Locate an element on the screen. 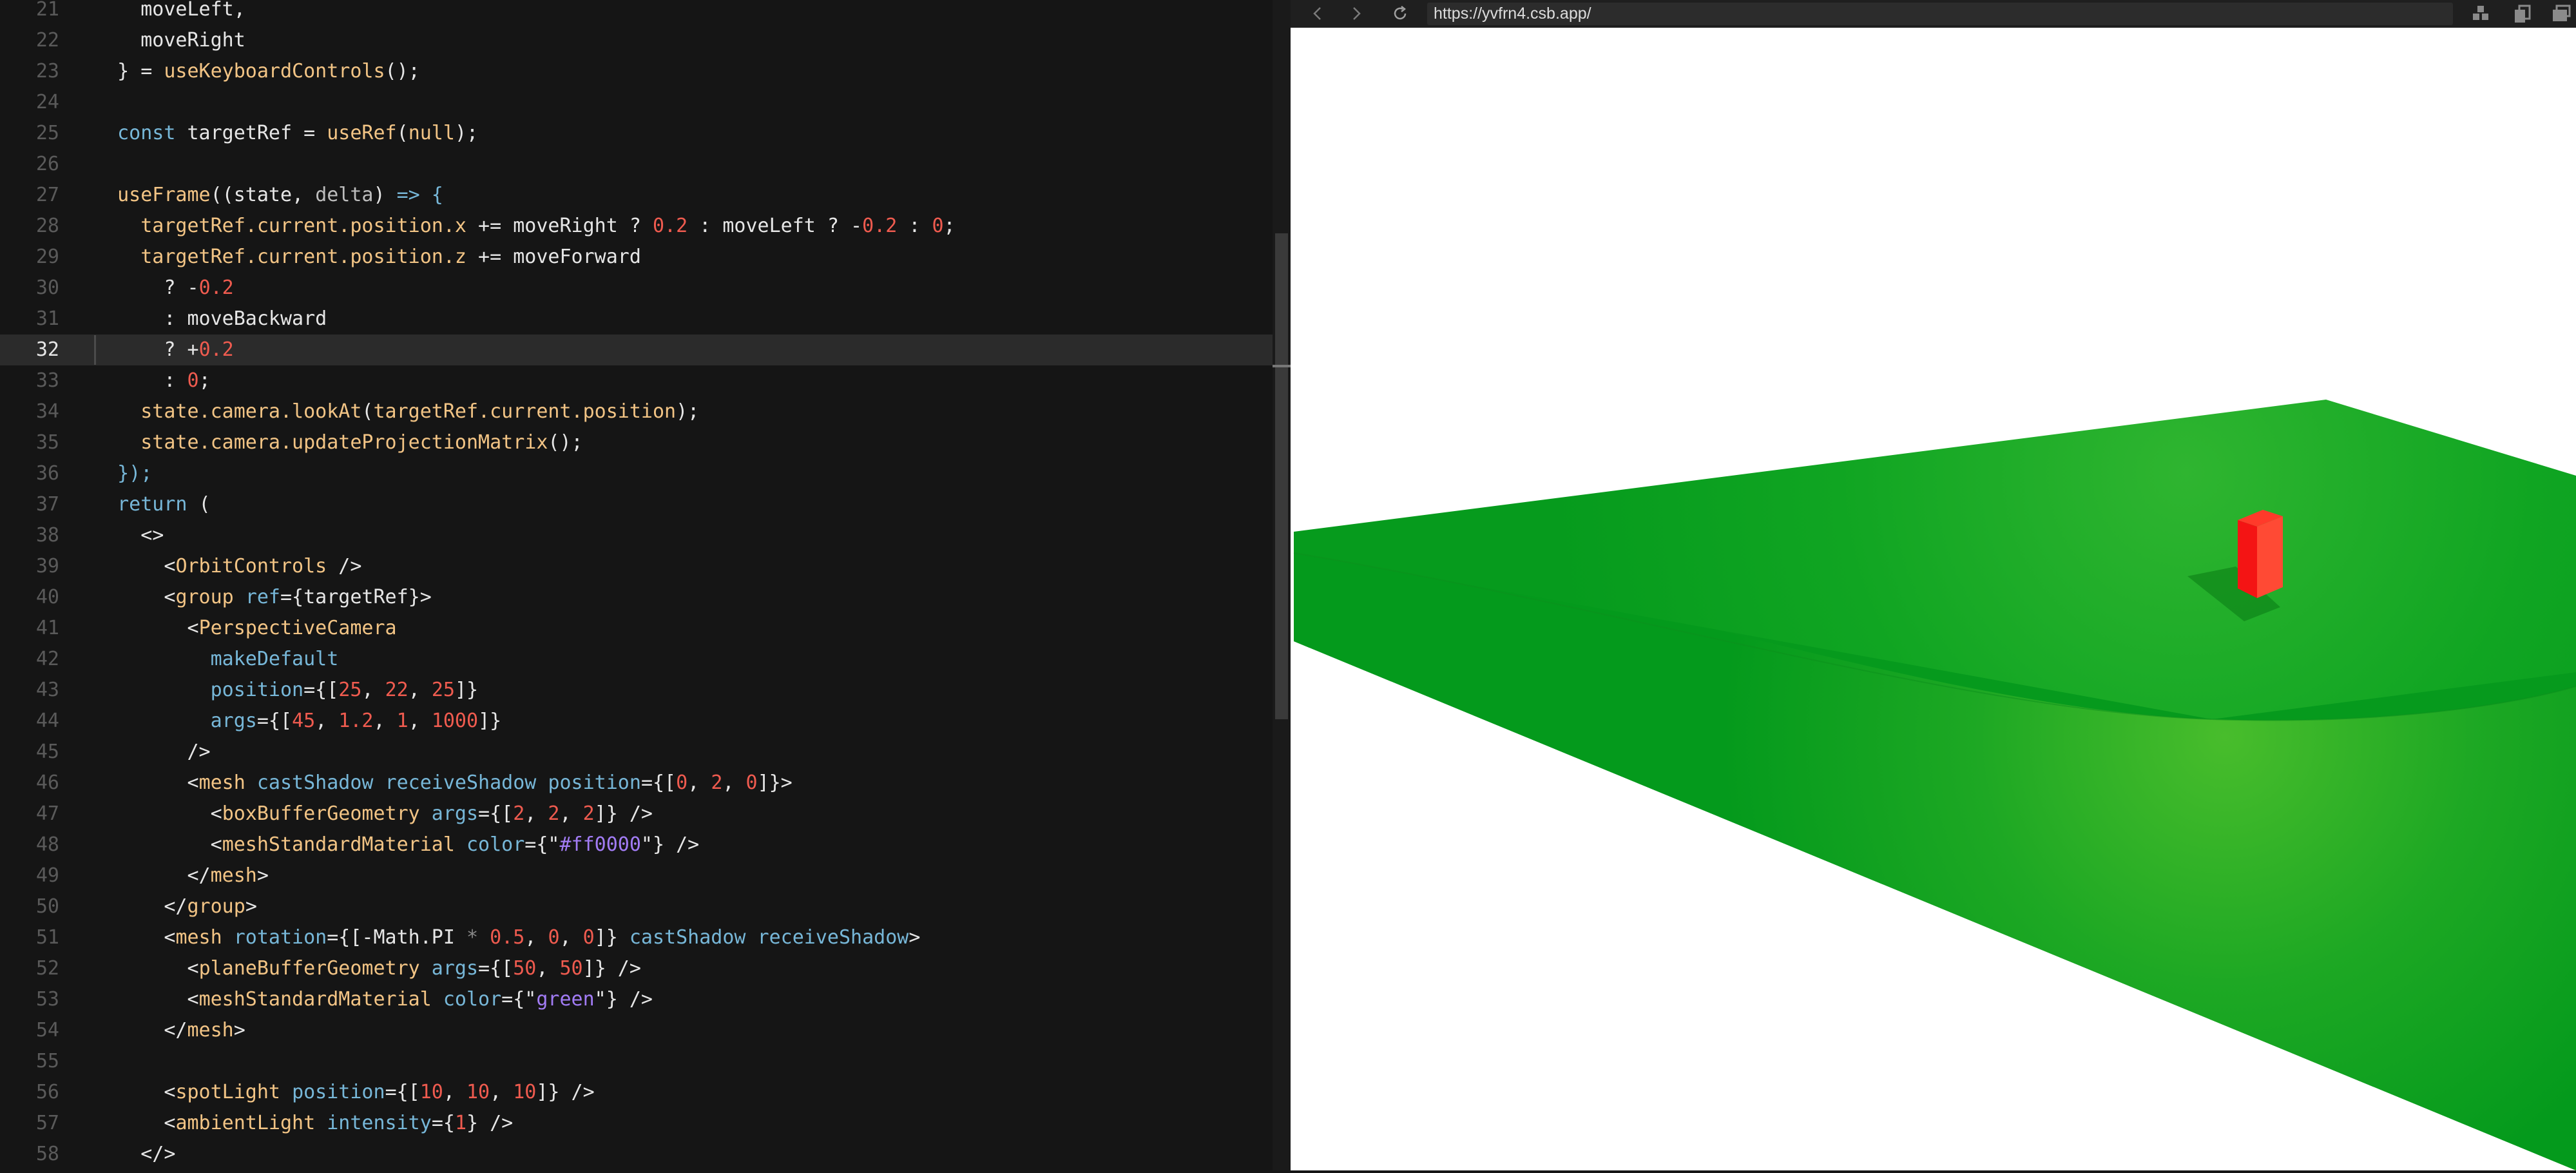 This screenshot has width=2576, height=1173. line-number: 29 is located at coordinates (47, 257).